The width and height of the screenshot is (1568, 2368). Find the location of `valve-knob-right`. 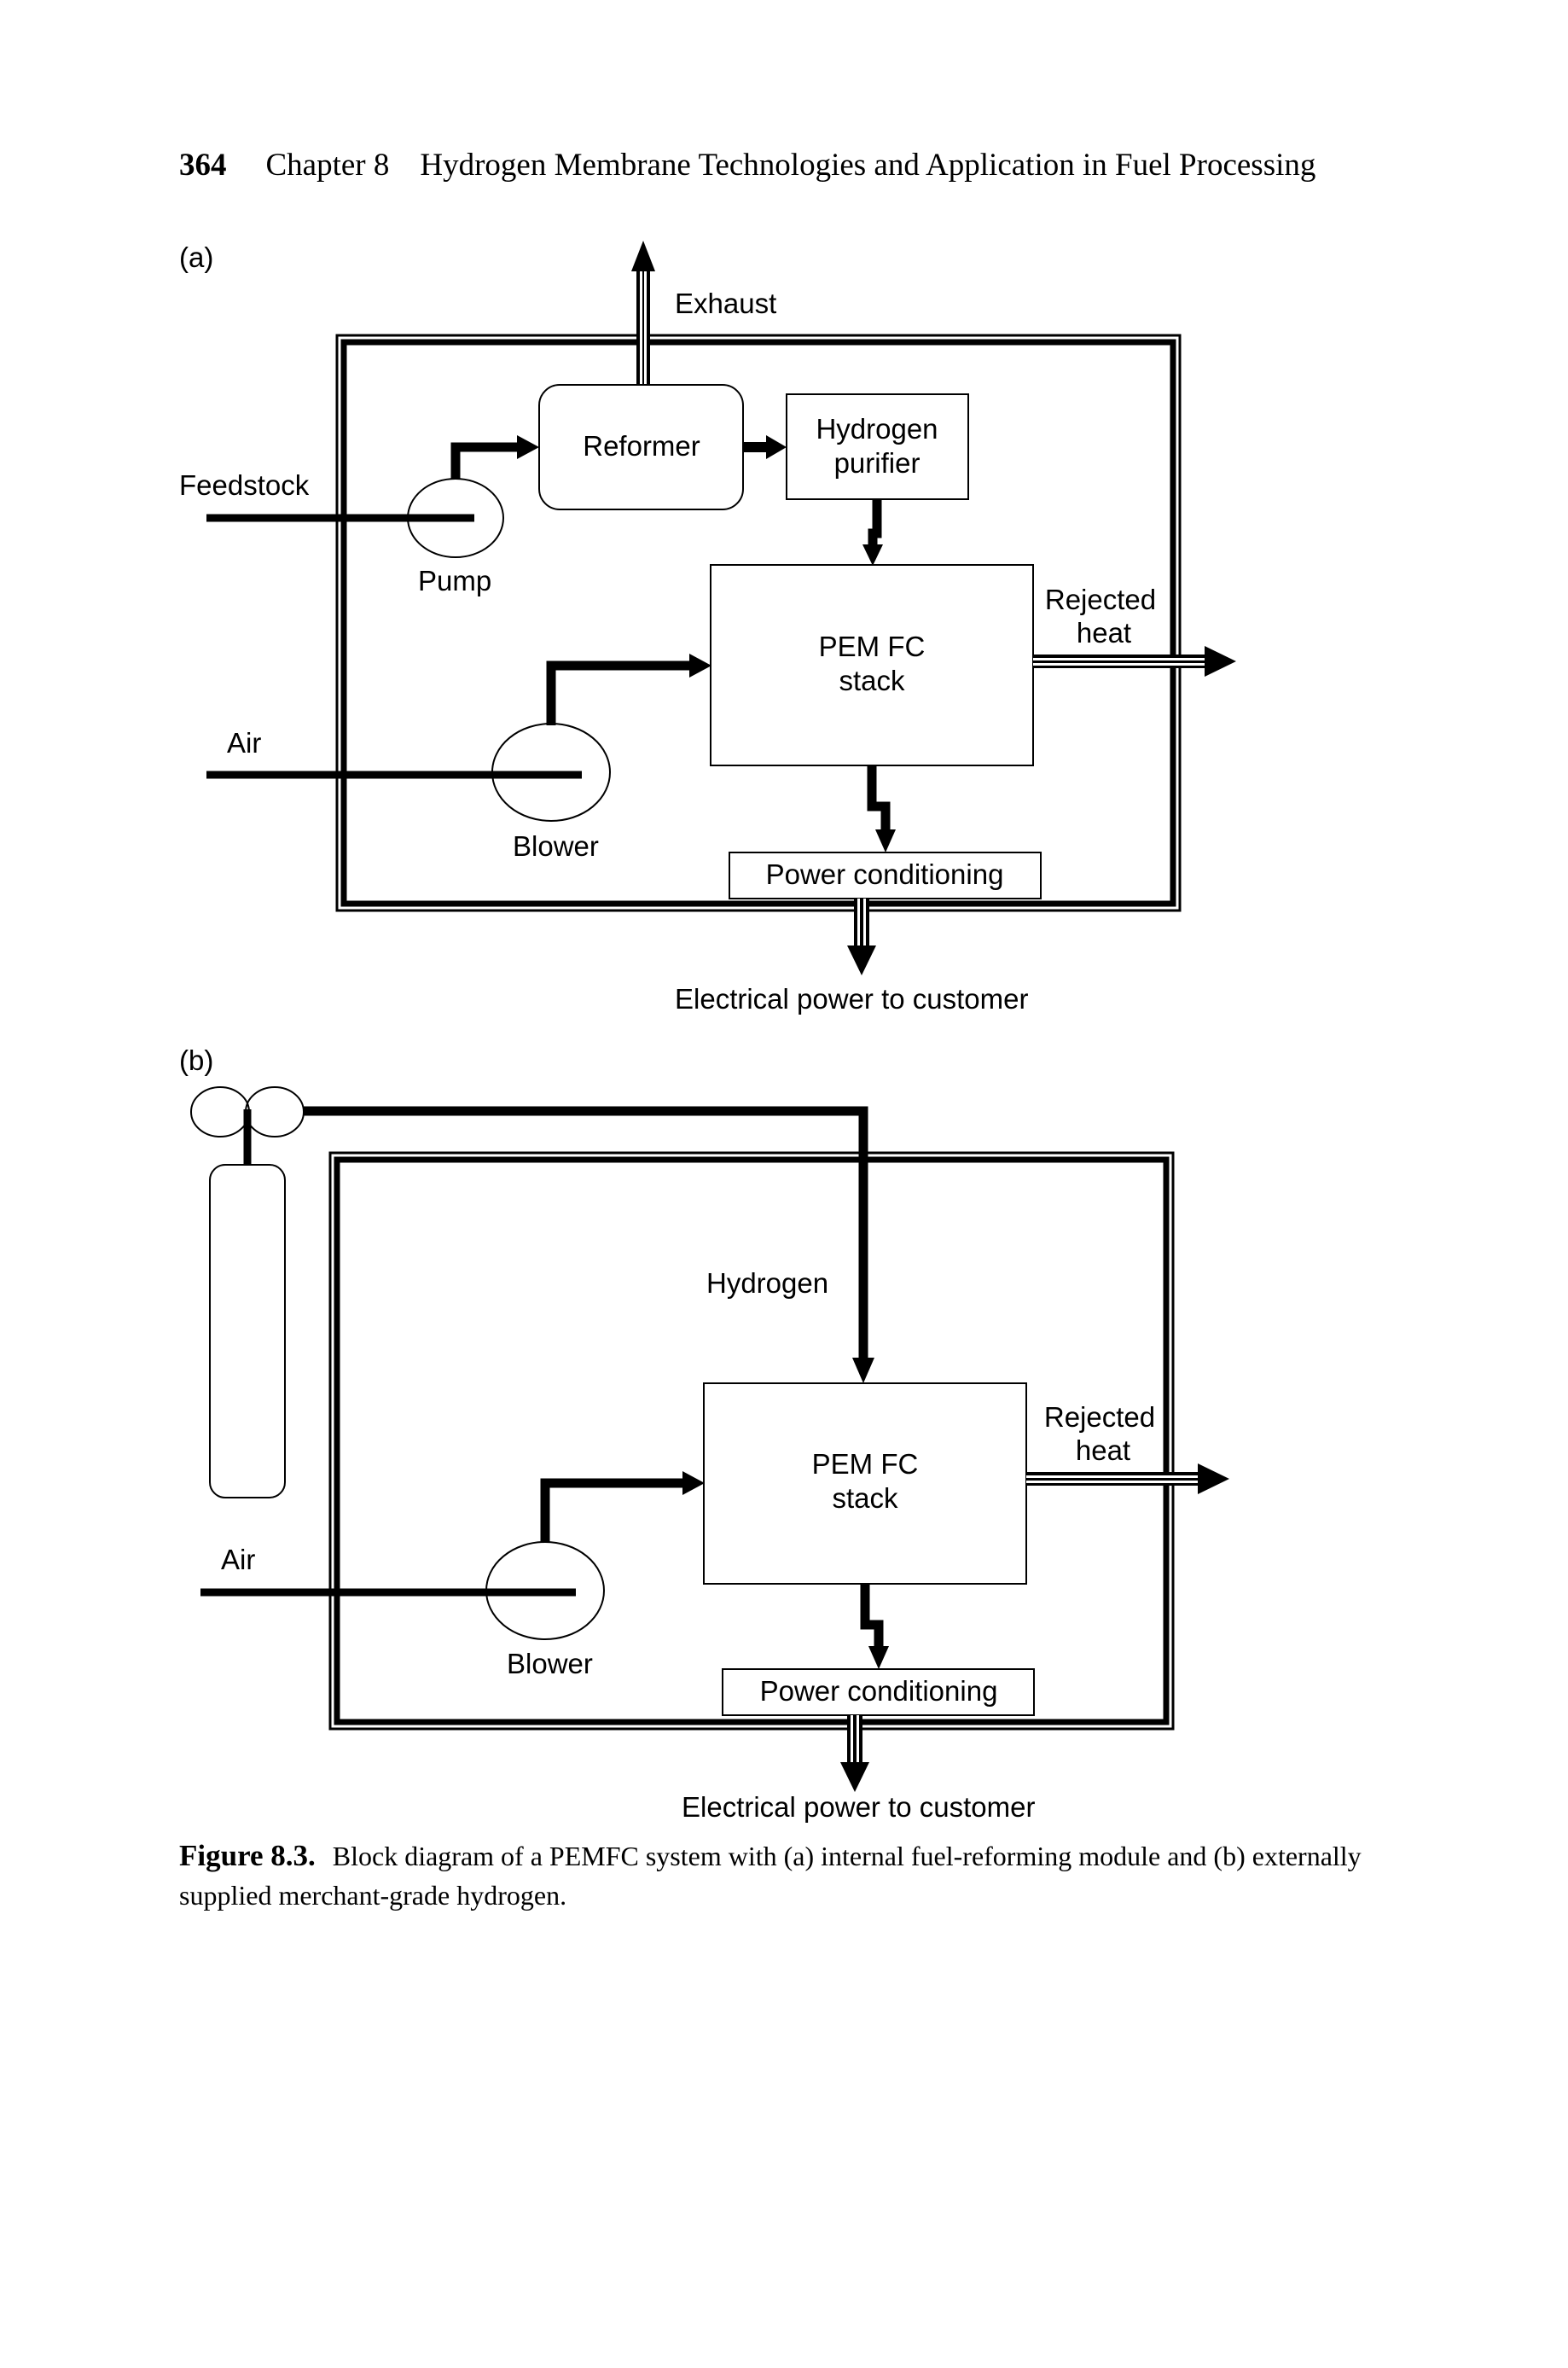

valve-knob-right is located at coordinates (275, 1111).